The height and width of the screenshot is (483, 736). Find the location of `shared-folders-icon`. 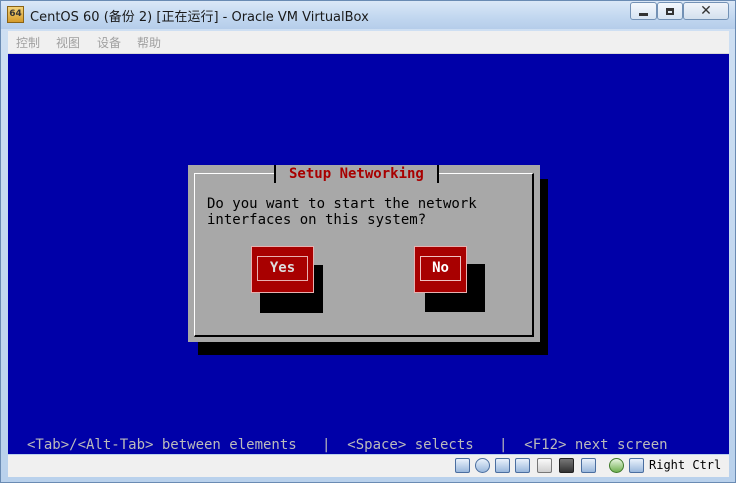

shared-folders-icon is located at coordinates (522, 465).